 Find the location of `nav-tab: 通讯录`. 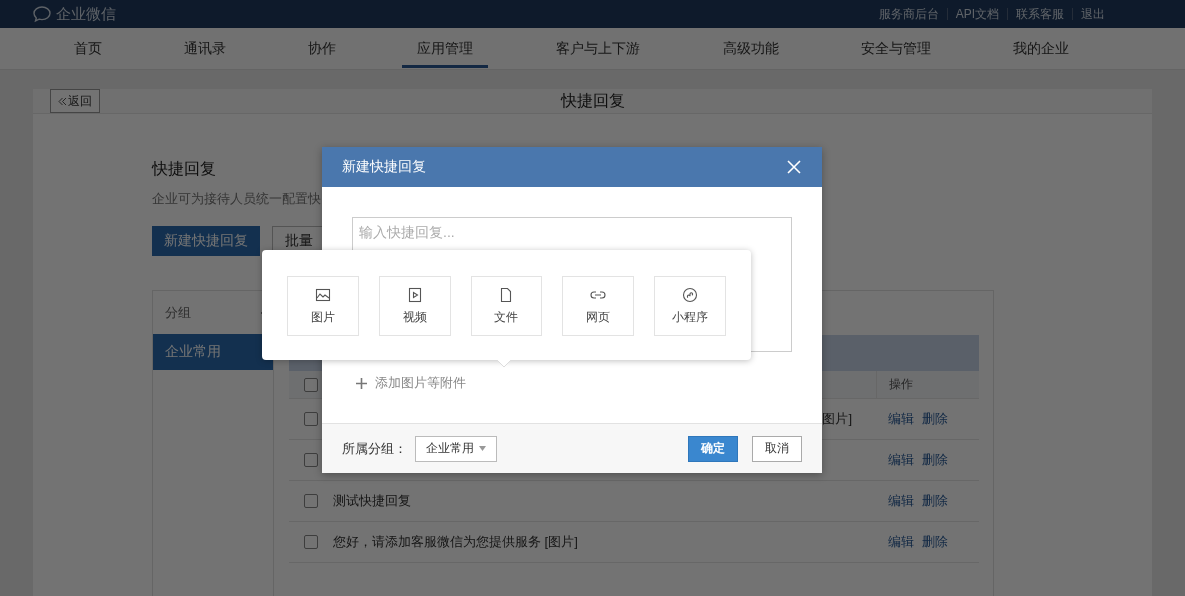

nav-tab: 通讯录 is located at coordinates (205, 50).